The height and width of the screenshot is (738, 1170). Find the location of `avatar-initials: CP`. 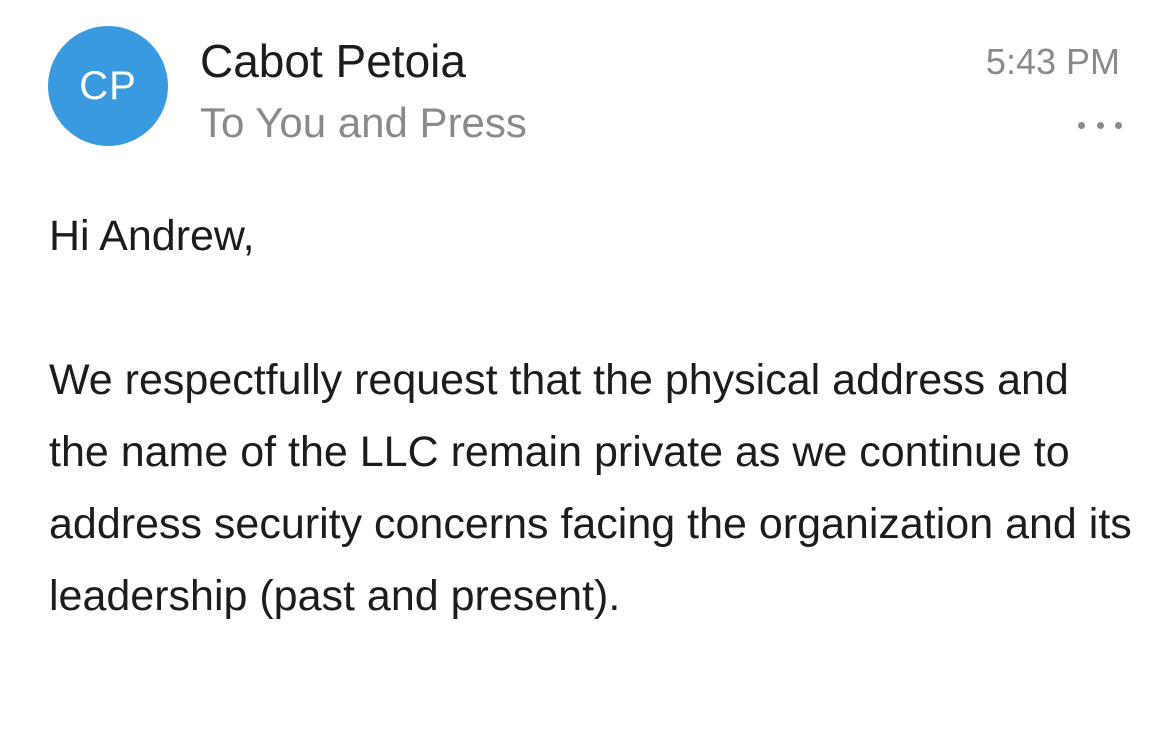

avatar-initials: CP is located at coordinates (108, 85).